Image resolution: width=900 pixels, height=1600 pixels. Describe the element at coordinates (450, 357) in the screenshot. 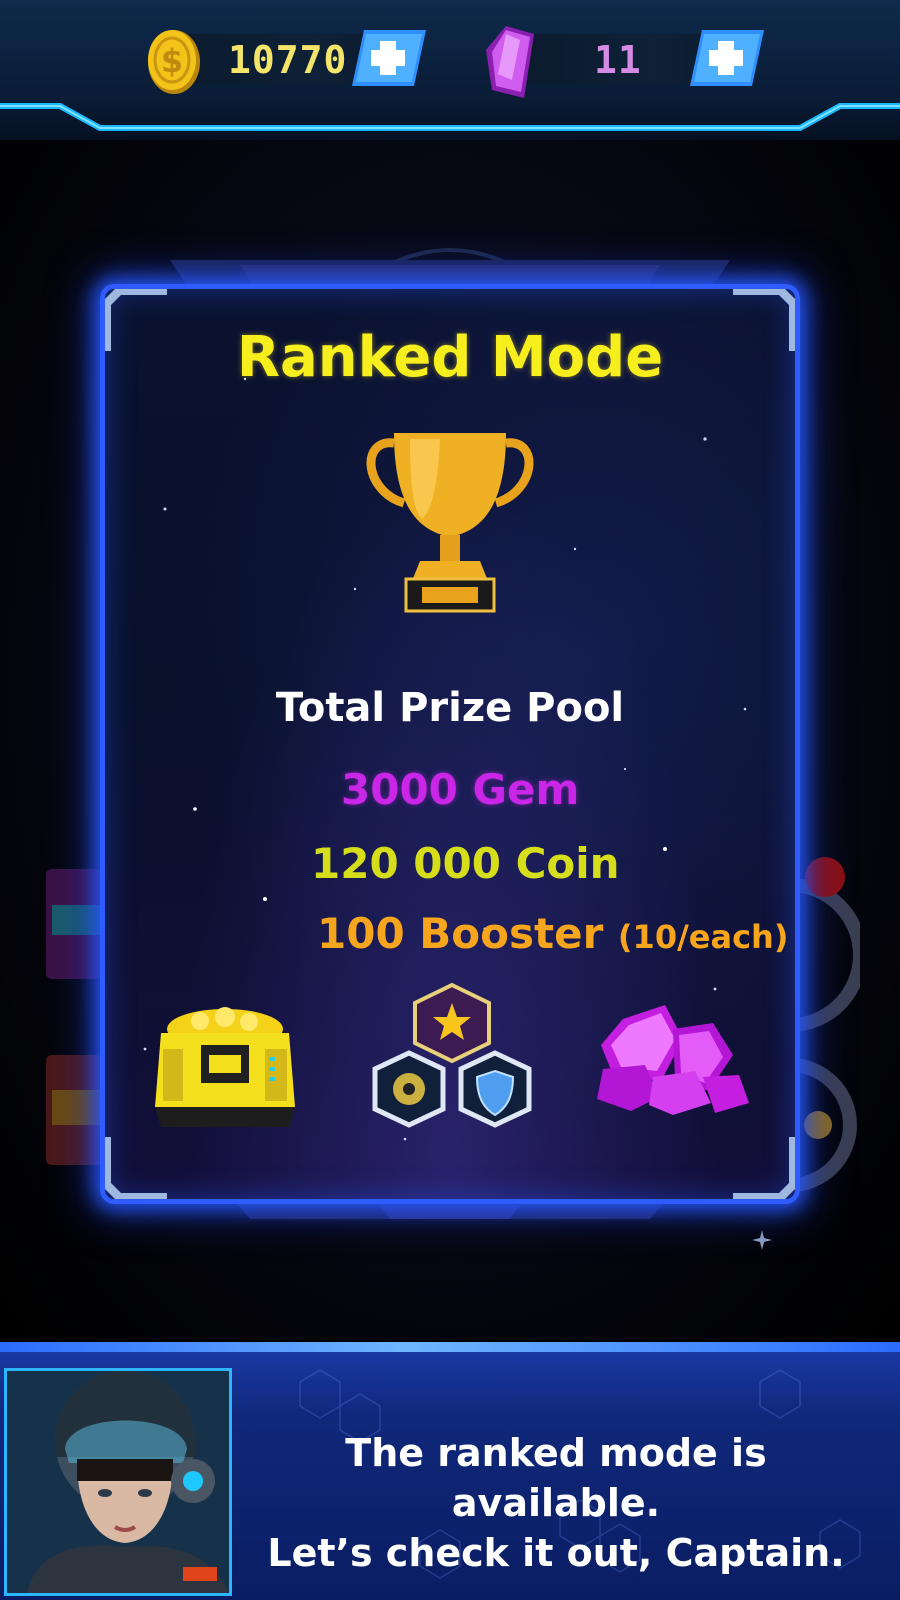

I see `modal-title: Ranked Mode` at that location.